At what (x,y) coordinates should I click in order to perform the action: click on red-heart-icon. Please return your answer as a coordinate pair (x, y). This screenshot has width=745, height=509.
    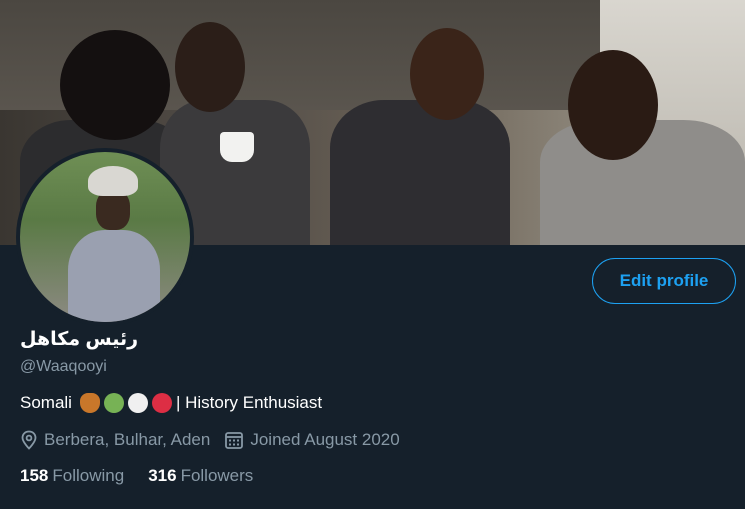
    Looking at the image, I should click on (161, 403).